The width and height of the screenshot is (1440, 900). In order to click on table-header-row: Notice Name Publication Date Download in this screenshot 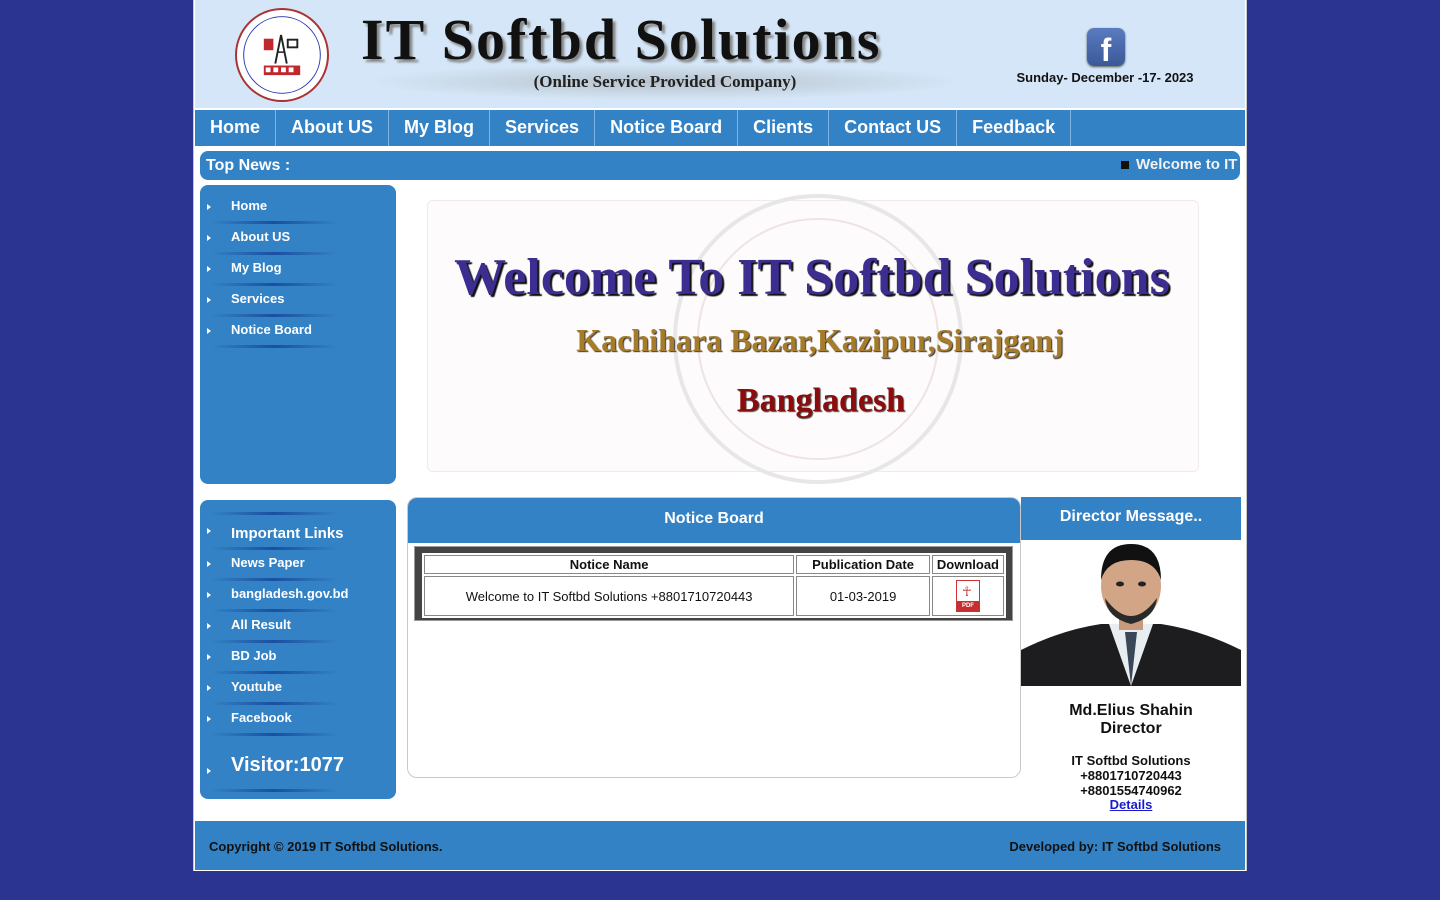, I will do `click(714, 564)`.